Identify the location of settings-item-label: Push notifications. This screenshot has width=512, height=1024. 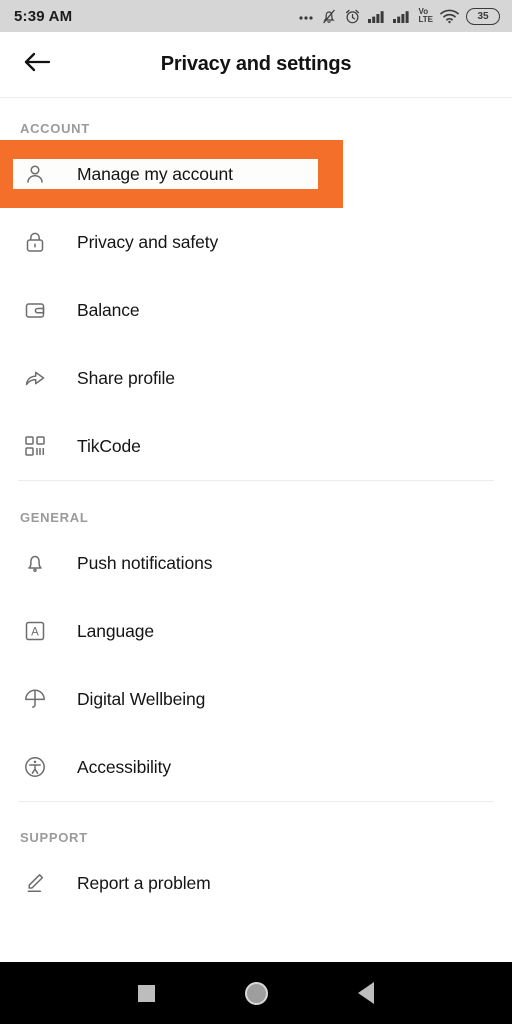
(145, 562).